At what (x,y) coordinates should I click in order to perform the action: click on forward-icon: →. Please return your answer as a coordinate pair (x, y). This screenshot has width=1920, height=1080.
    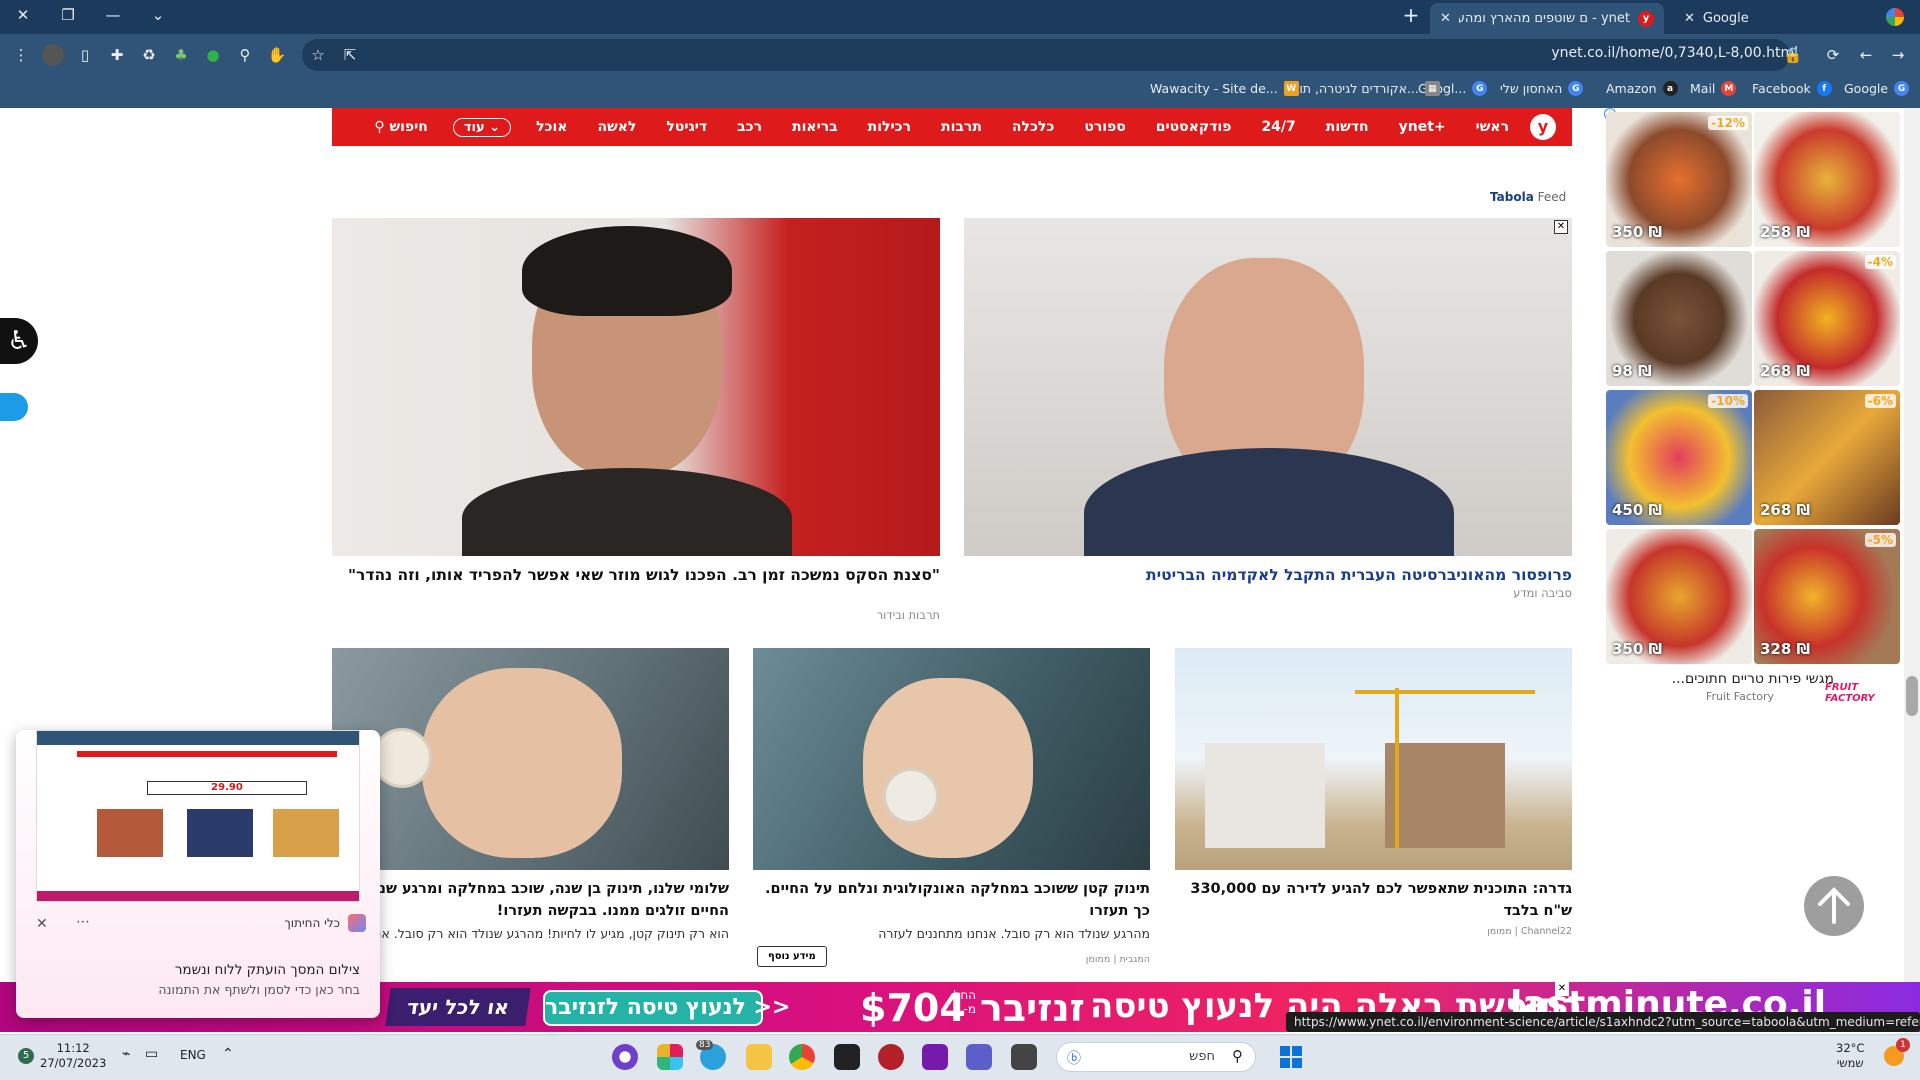
    Looking at the image, I should click on (1898, 55).